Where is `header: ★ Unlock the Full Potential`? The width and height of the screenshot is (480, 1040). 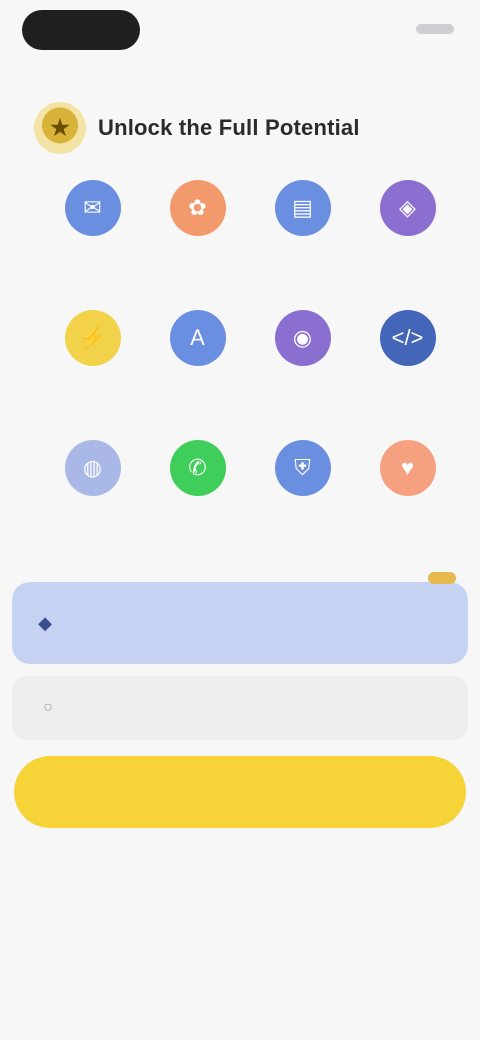 header: ★ Unlock the Full Potential is located at coordinates (244, 128).